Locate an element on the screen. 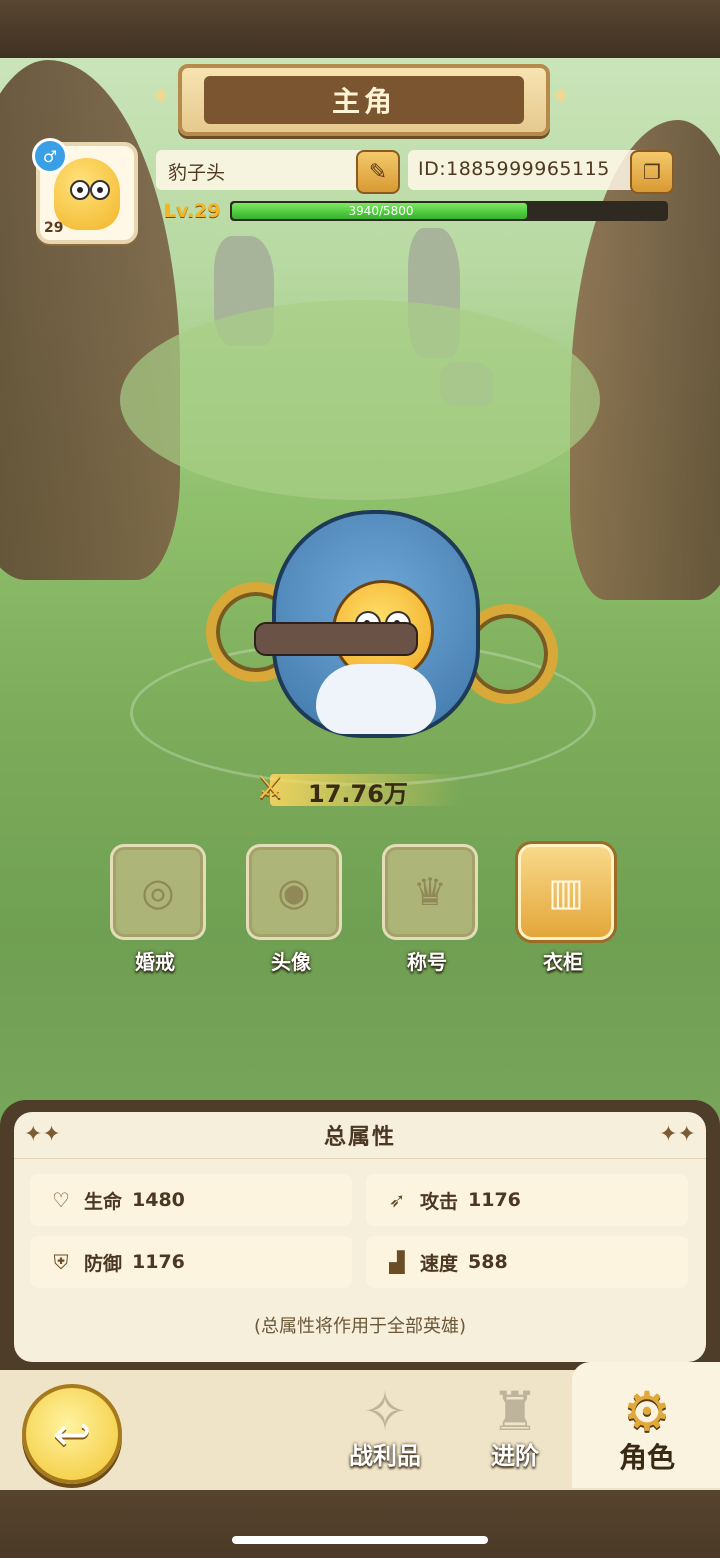 This screenshot has height=1558, width=720. stat-value: 1480 is located at coordinates (158, 1200).